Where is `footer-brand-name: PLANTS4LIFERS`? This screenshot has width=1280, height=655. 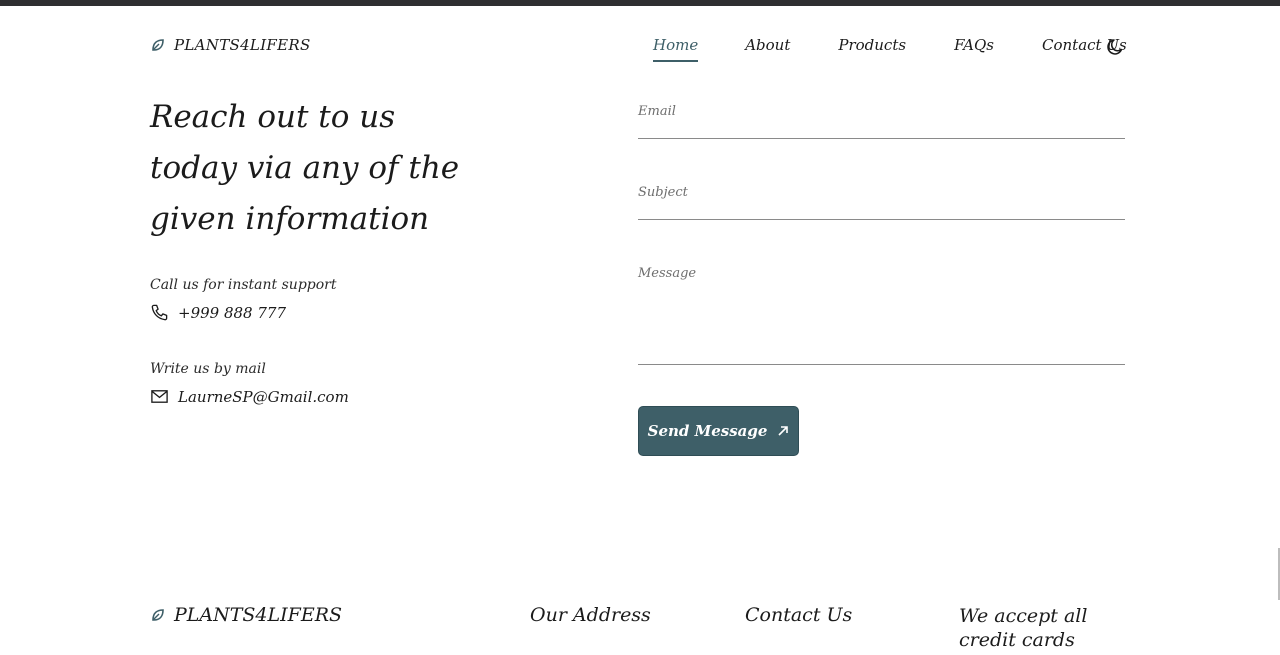 footer-brand-name: PLANTS4LIFERS is located at coordinates (258, 615).